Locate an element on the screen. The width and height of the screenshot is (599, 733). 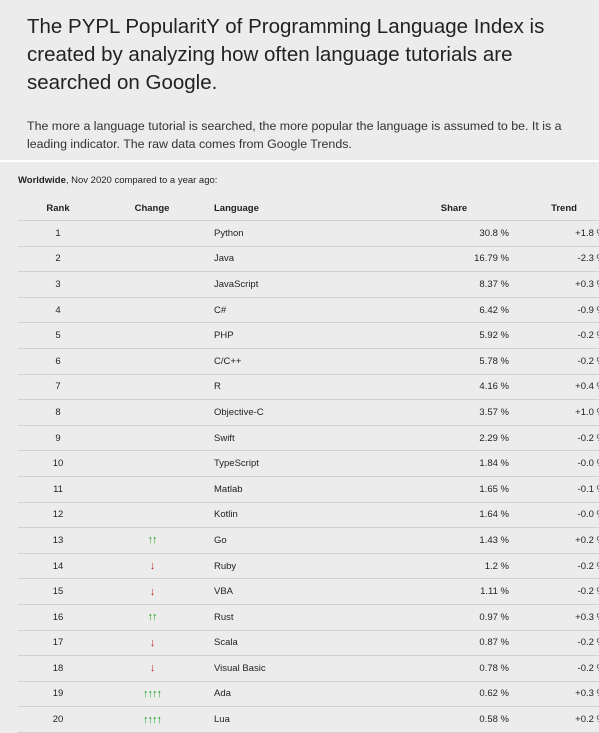
share-cell: 0.62 % is located at coordinates (424, 694).